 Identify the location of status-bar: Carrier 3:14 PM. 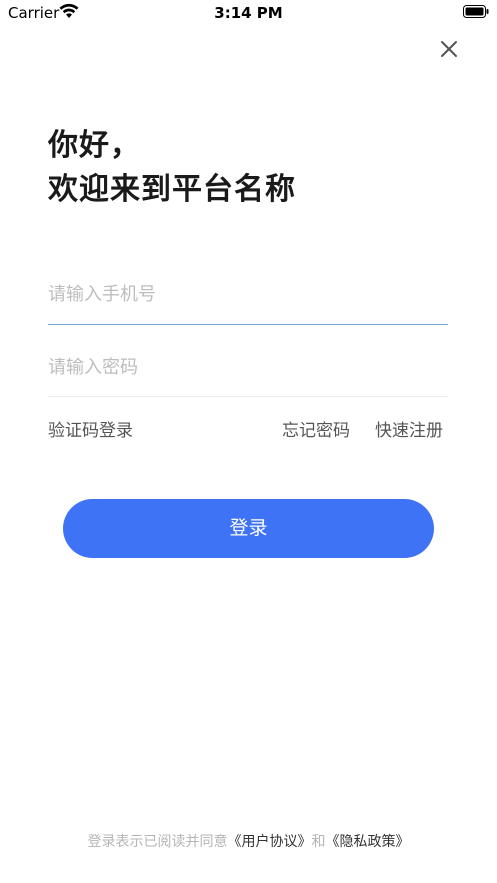
(248, 13).